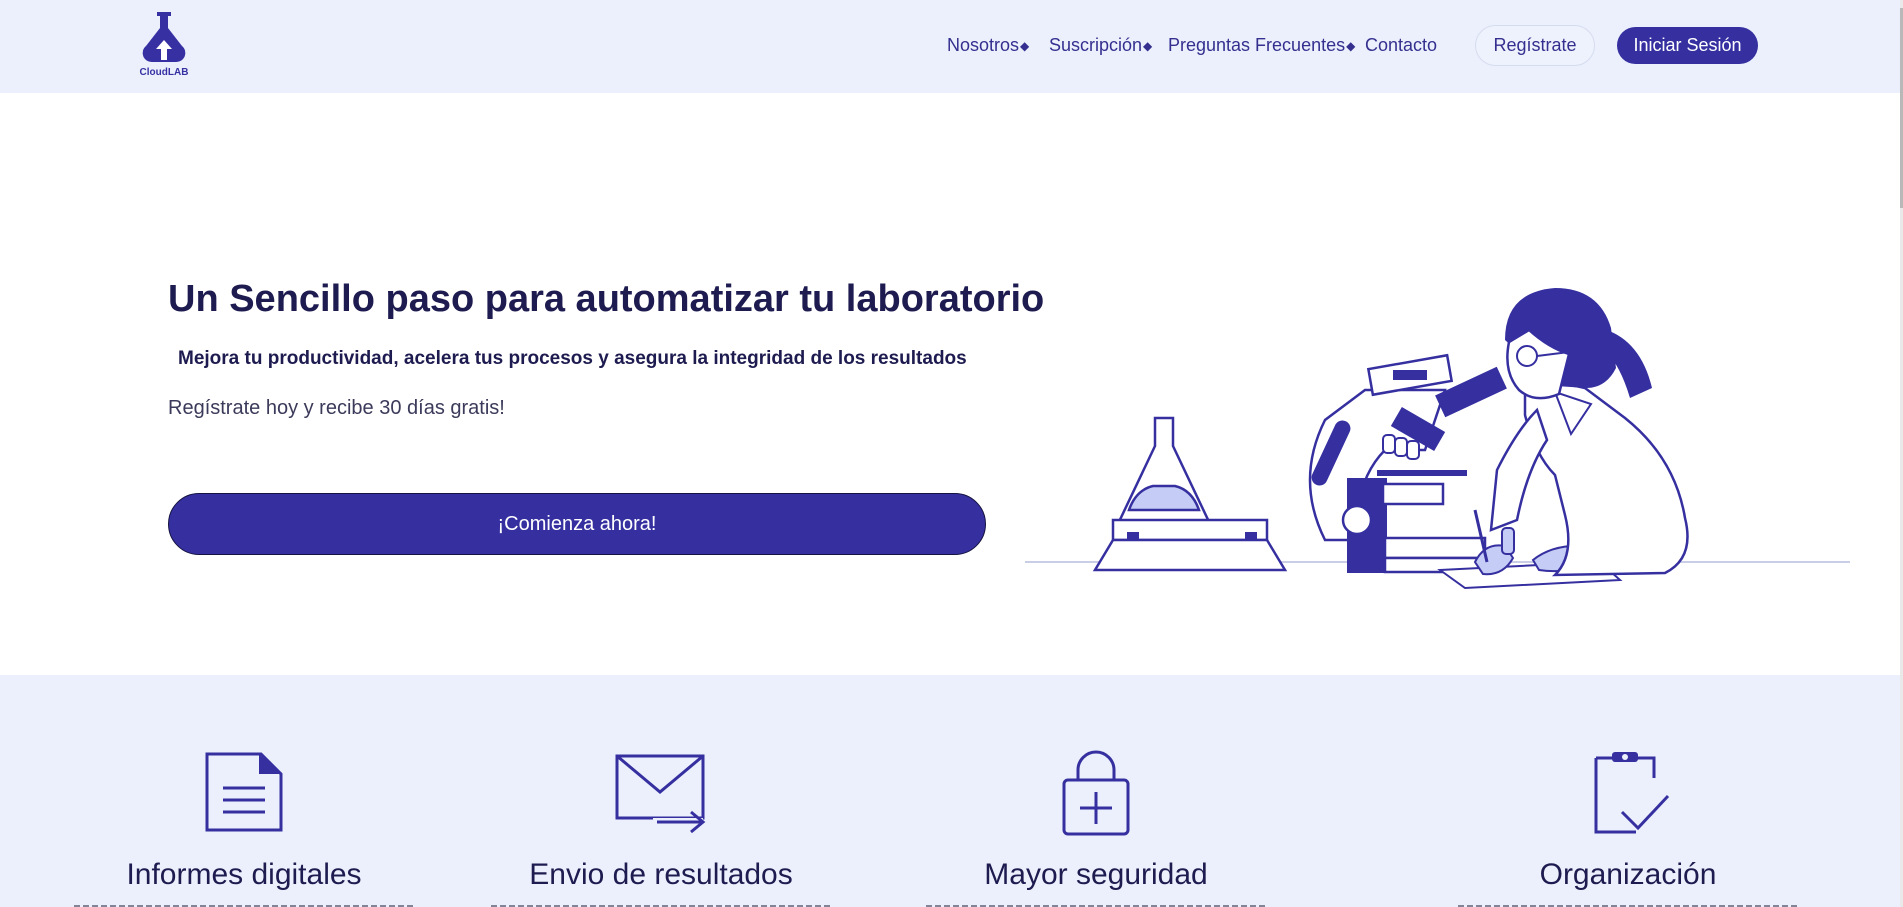 The image size is (1903, 907). I want to click on logo-text: CloudLAB, so click(164, 72).